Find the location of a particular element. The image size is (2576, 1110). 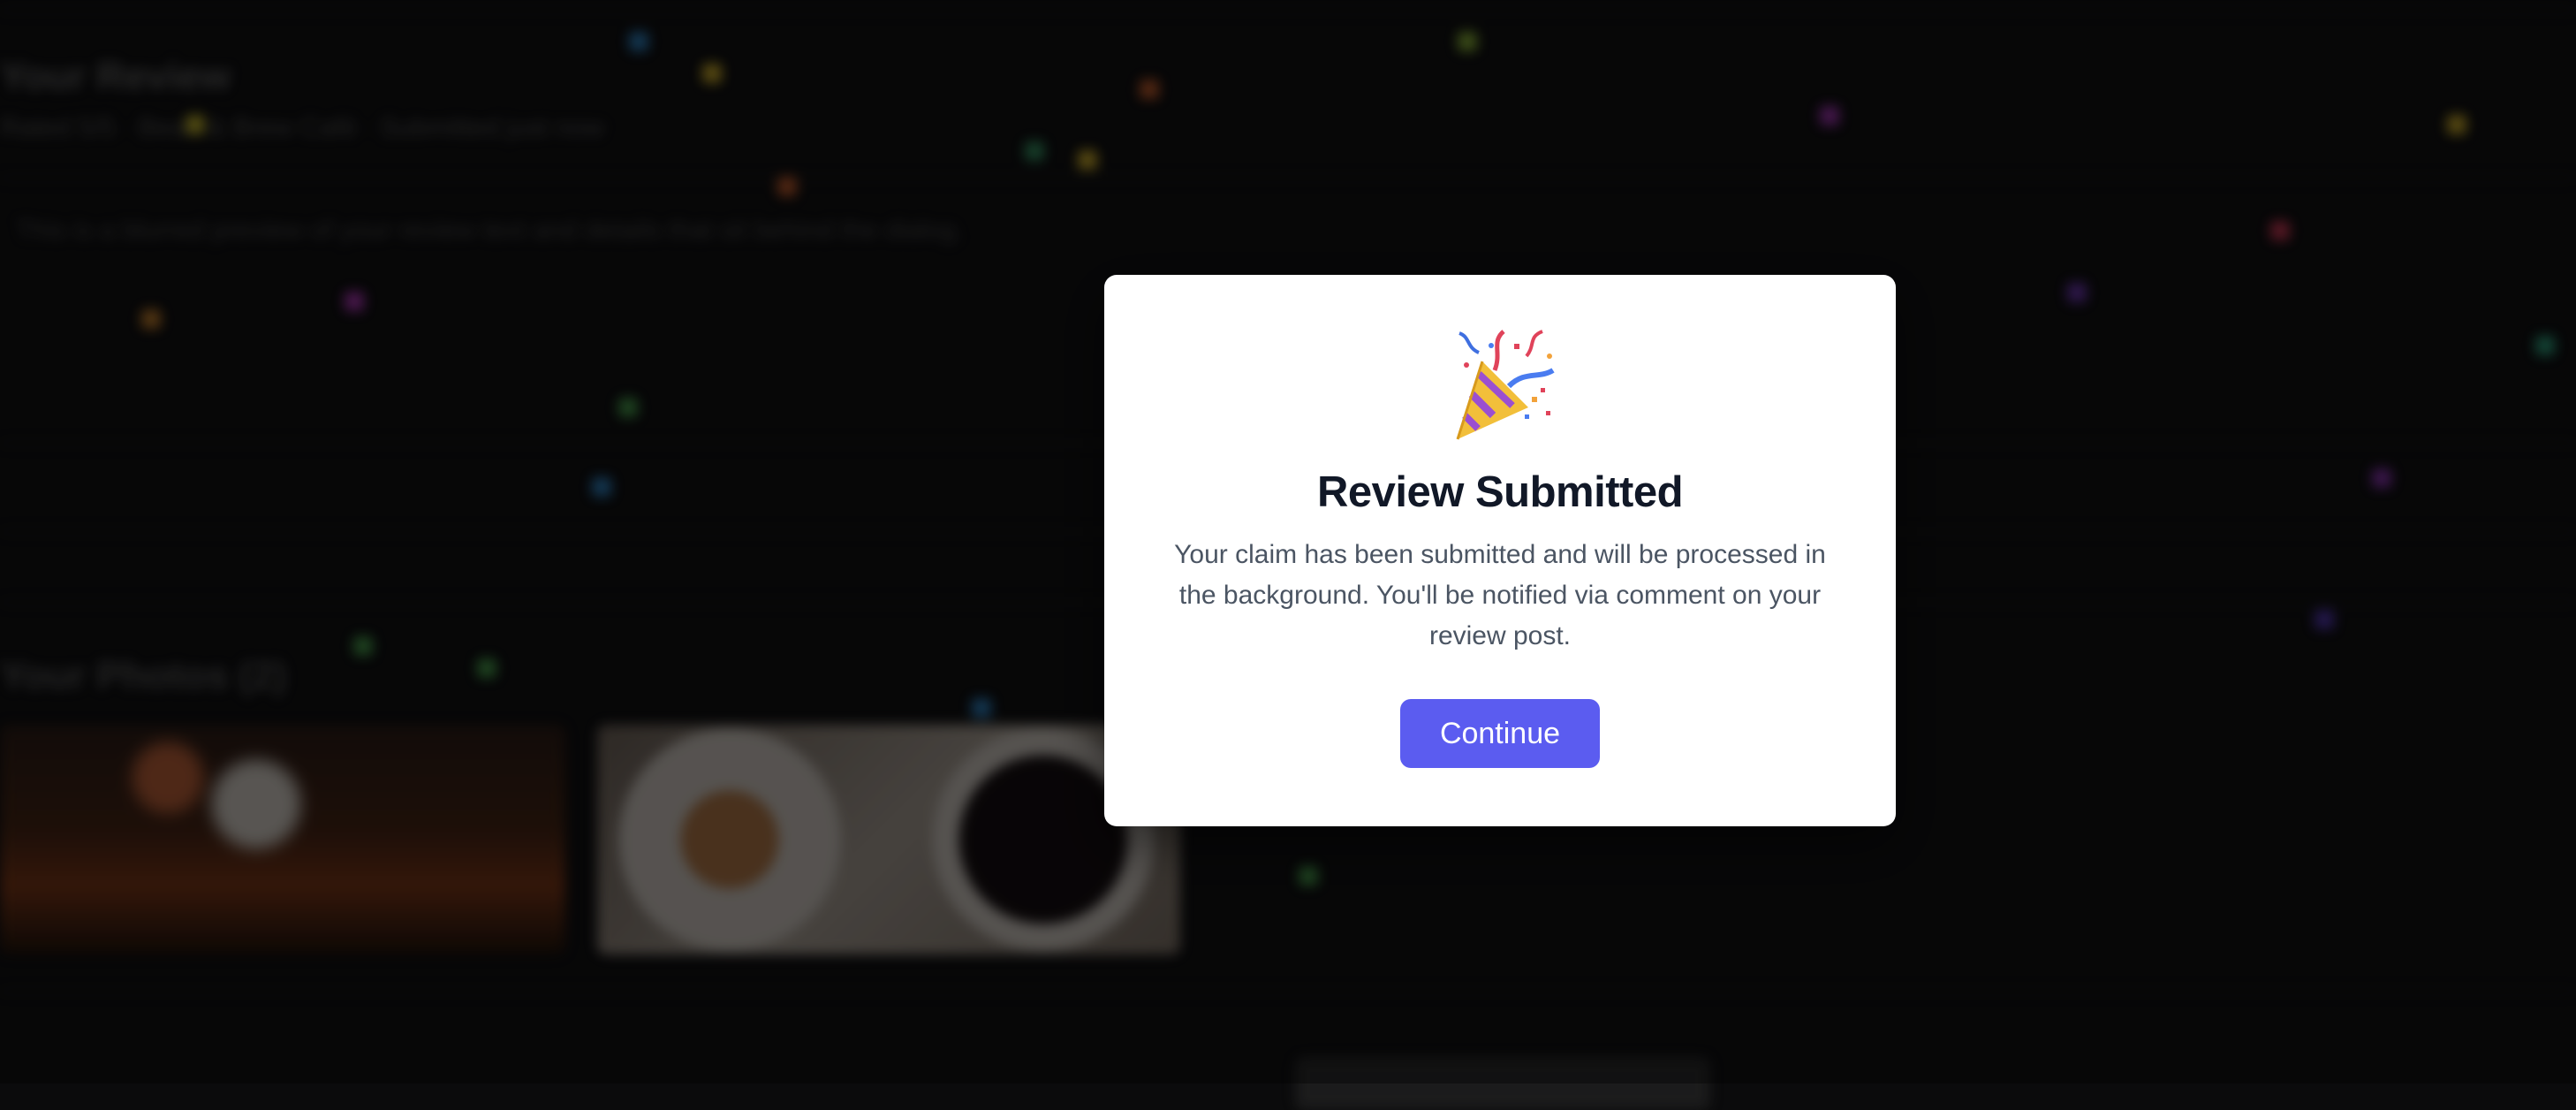

party-popper-icon is located at coordinates (1506, 385).